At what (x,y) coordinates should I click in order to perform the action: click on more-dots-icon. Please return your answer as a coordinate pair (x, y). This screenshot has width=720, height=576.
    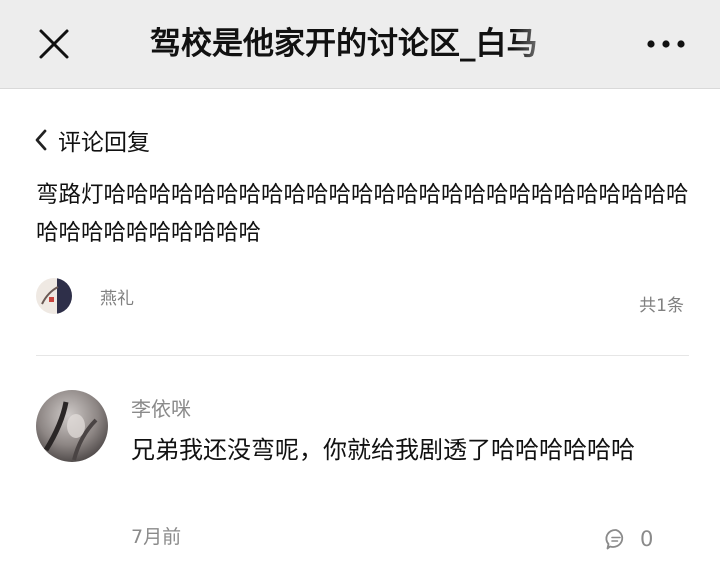
    Looking at the image, I should click on (666, 44).